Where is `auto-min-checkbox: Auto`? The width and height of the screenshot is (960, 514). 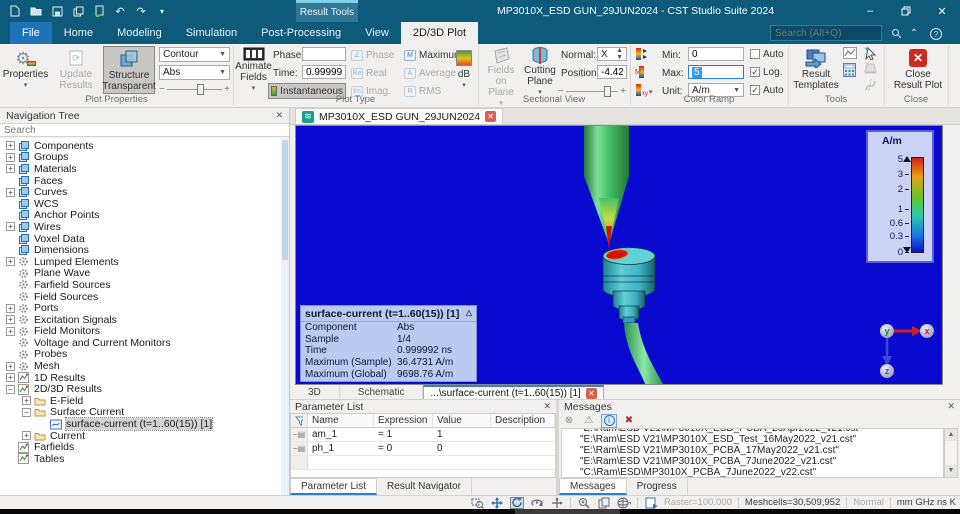 auto-min-checkbox: Auto is located at coordinates (767, 54).